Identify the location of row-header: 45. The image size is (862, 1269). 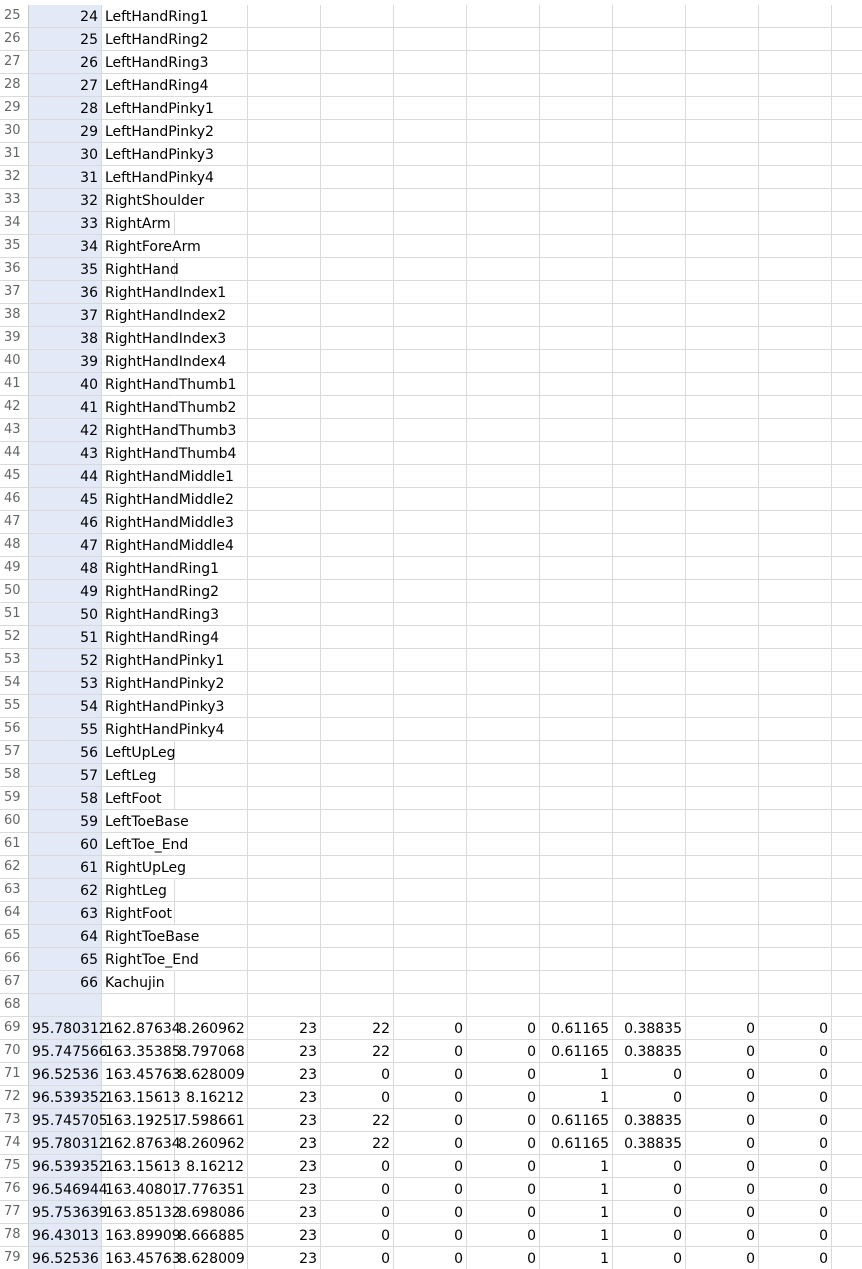
(14, 476).